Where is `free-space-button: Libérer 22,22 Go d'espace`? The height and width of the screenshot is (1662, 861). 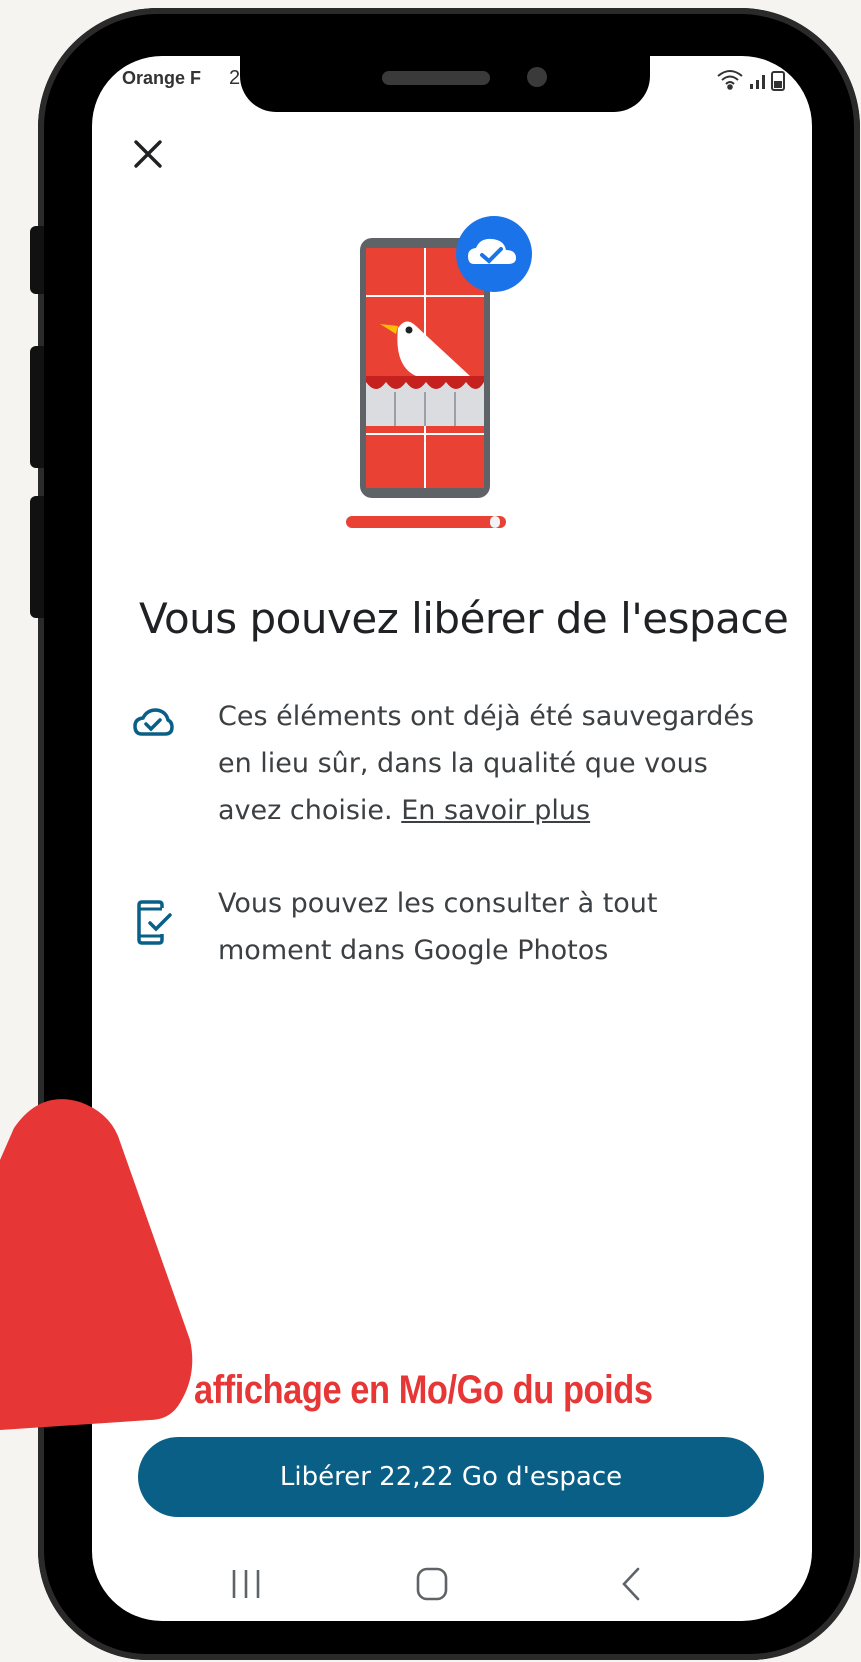 free-space-button: Libérer 22,22 Go d'espace is located at coordinates (451, 1477).